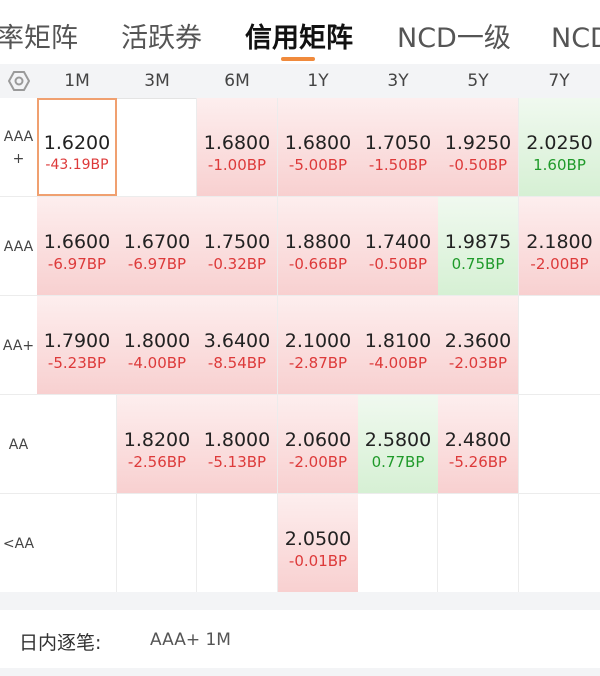 This screenshot has width=600, height=676. Describe the element at coordinates (77, 363) in the screenshot. I see `change-bp-value: -5.23BP` at that location.